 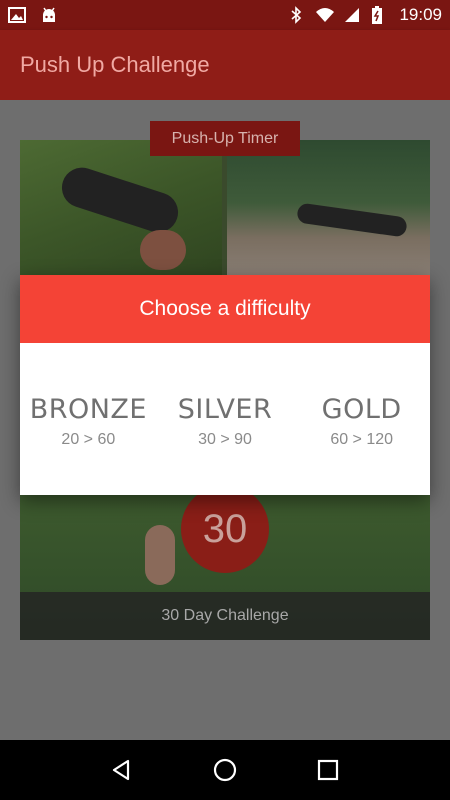 I want to click on recents-button, so click(x=328, y=770).